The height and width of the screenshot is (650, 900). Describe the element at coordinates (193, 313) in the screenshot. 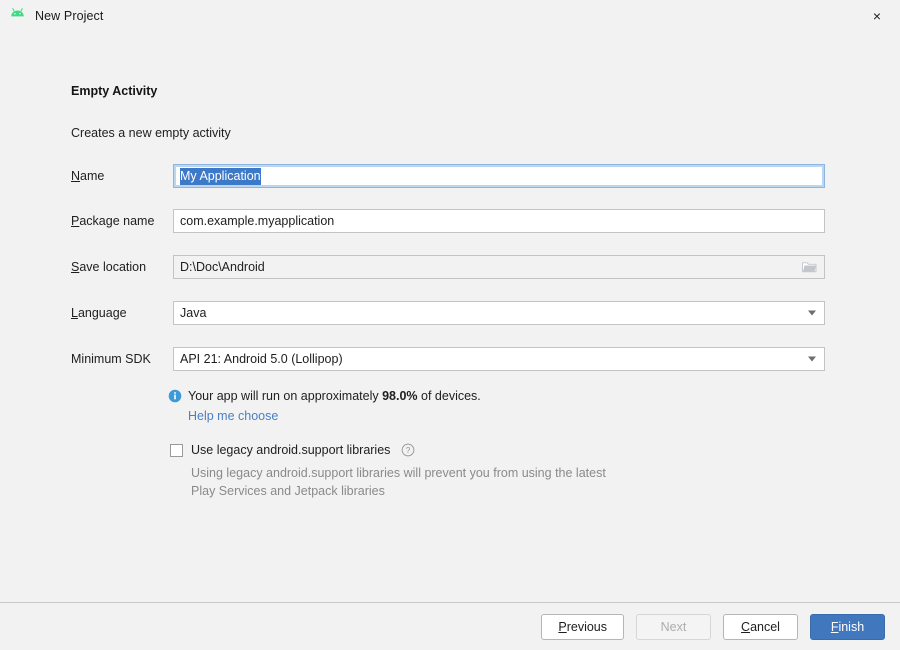

I see `language-value: Java` at that location.